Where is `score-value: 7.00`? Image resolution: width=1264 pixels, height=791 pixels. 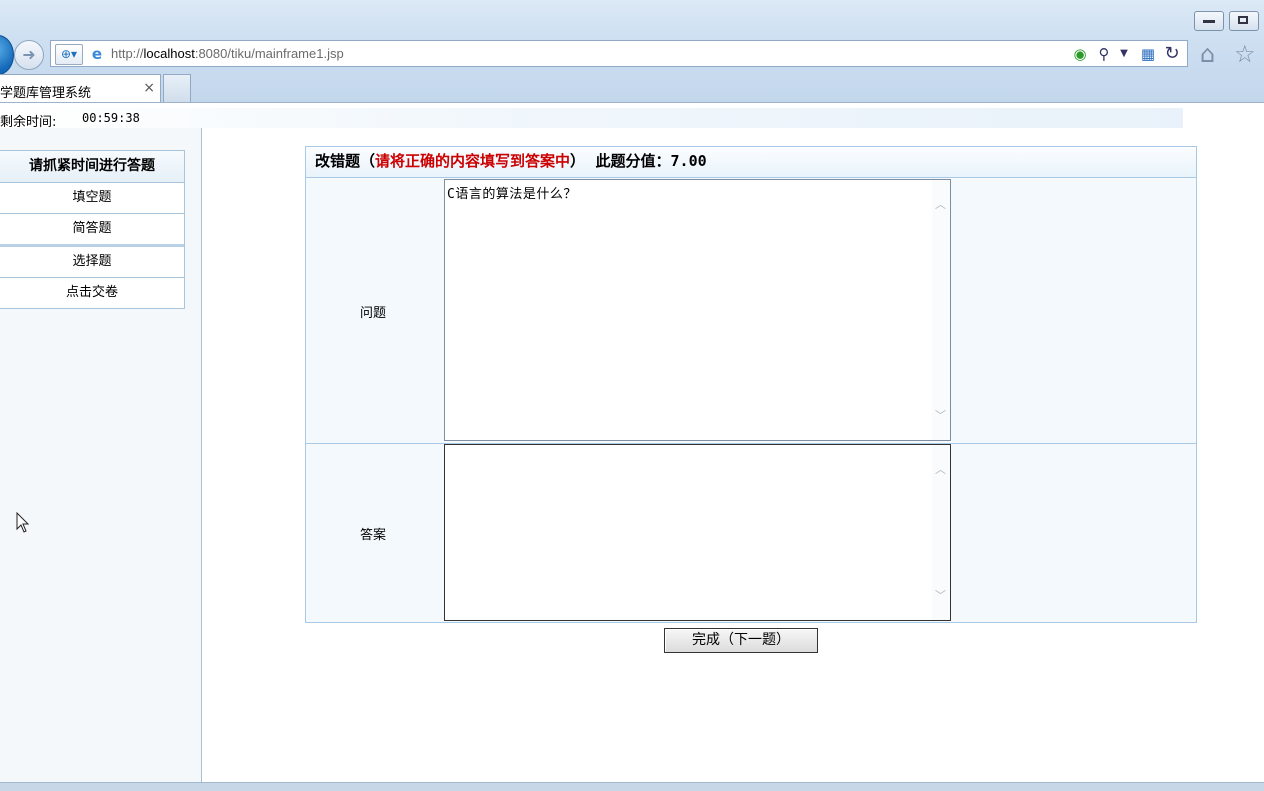 score-value: 7.00 is located at coordinates (688, 161).